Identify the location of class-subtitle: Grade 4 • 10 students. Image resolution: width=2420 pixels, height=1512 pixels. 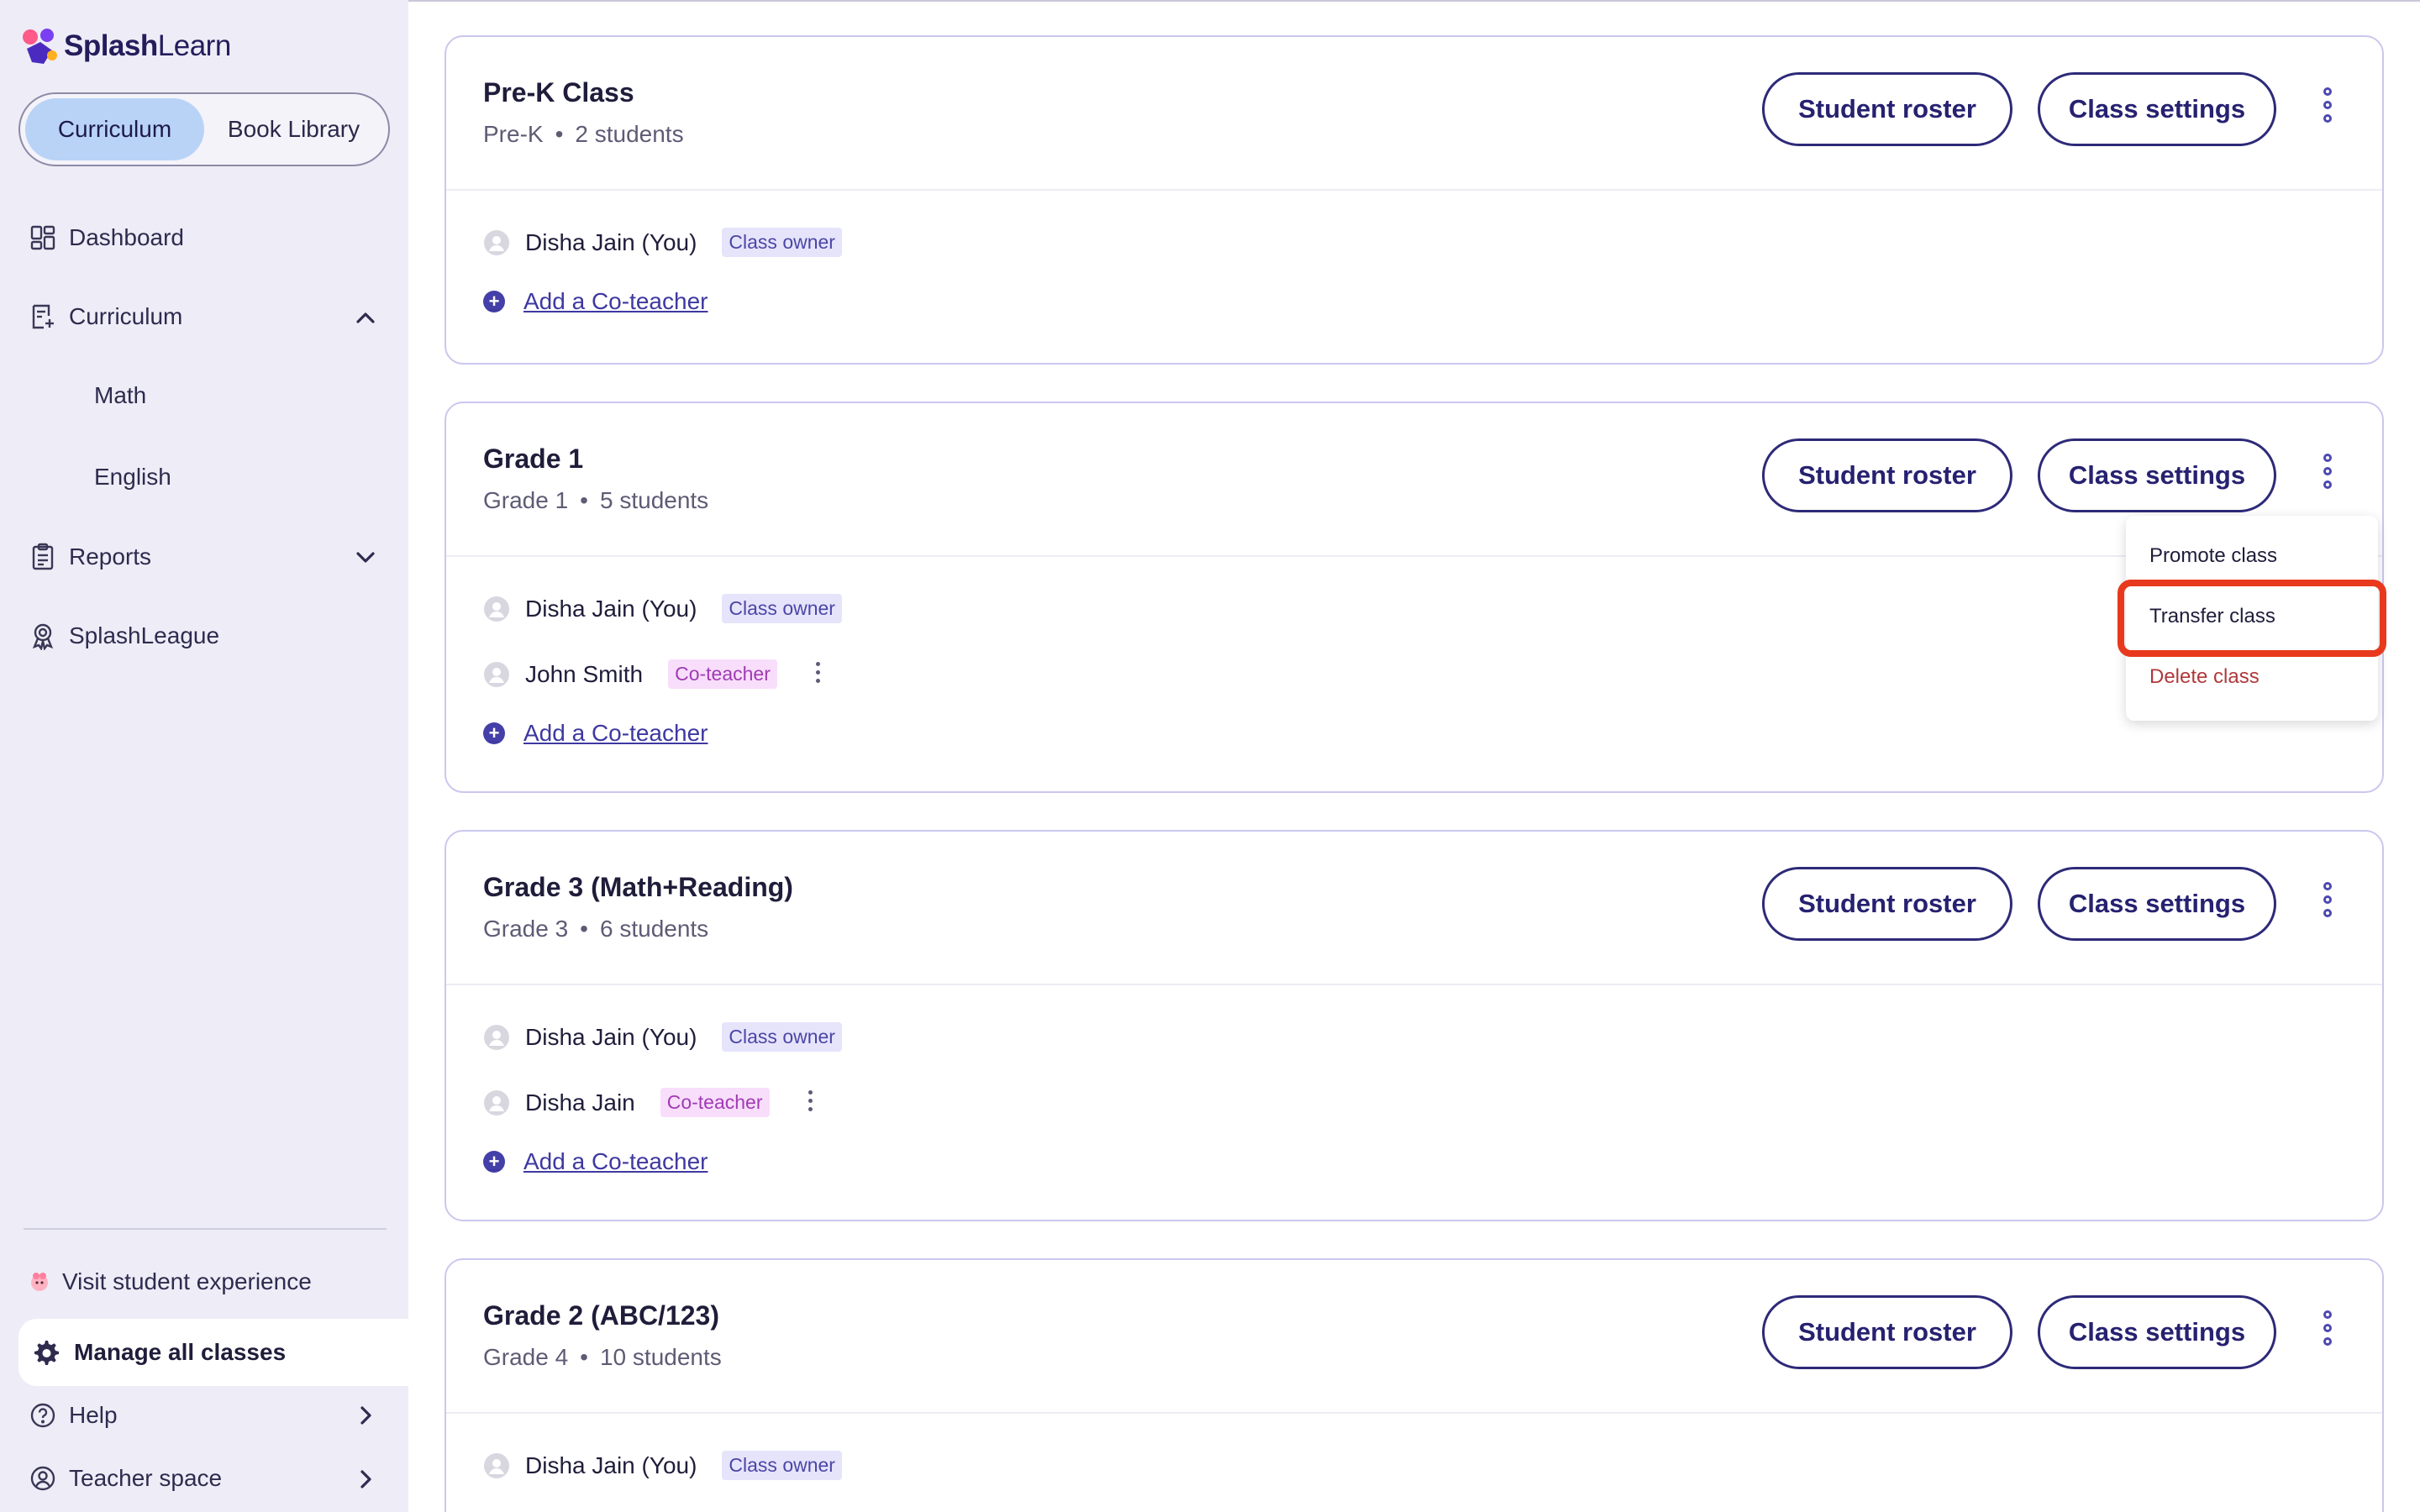
(602, 1357).